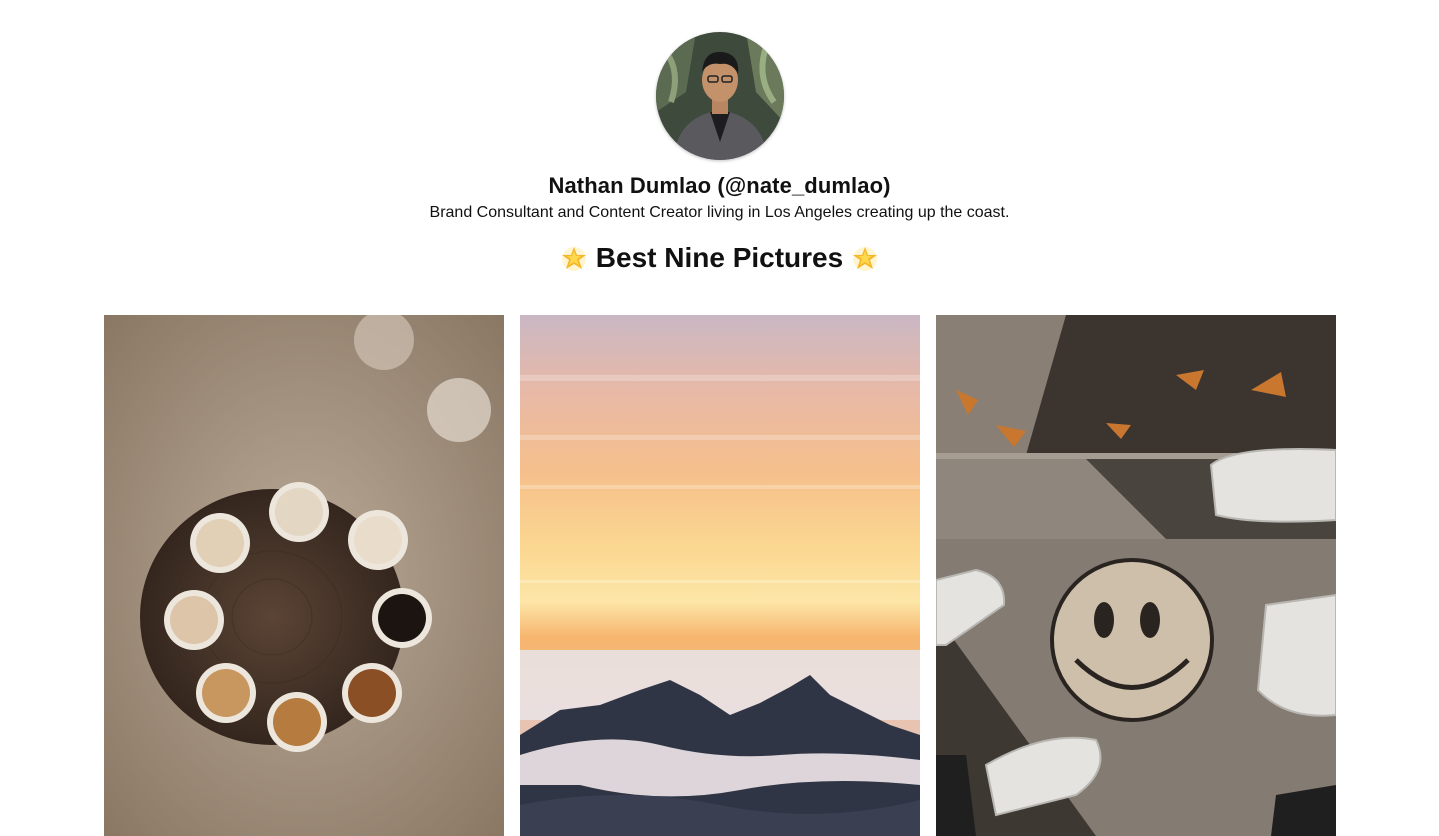 Image resolution: width=1439 pixels, height=836 pixels. What do you see at coordinates (719, 185) in the screenshot?
I see `profile-name: Nathan Dumlao (@nate_dumlao)` at bounding box center [719, 185].